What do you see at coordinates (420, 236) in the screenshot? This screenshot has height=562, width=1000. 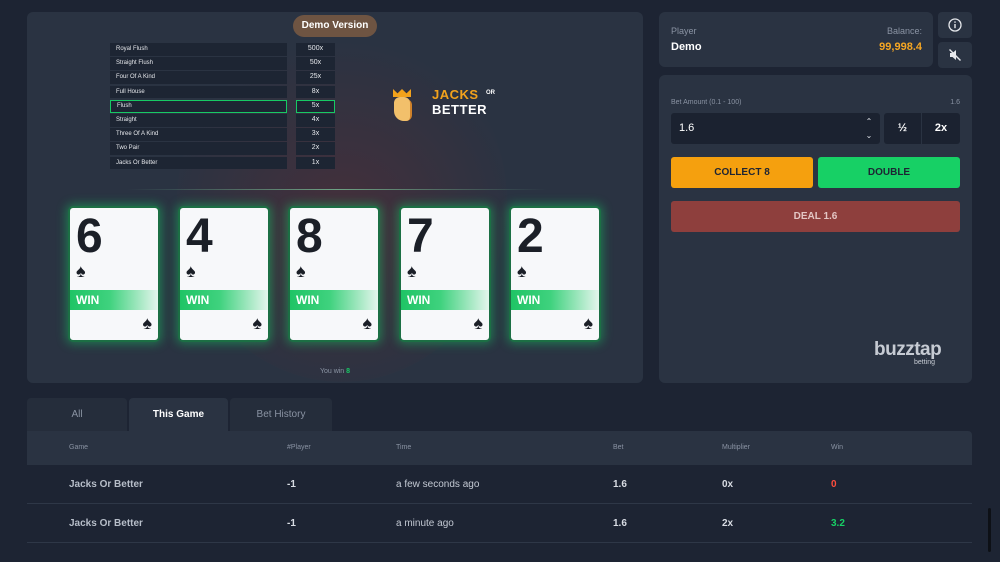 I see `card-rank: 7` at bounding box center [420, 236].